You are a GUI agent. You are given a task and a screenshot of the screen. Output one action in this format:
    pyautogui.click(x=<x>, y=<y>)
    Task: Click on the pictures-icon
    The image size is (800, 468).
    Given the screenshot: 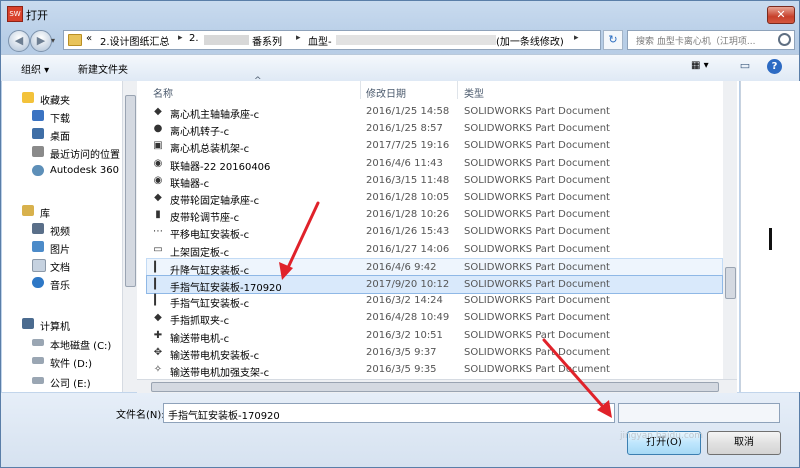 What is the action you would take?
    pyautogui.click(x=38, y=246)
    